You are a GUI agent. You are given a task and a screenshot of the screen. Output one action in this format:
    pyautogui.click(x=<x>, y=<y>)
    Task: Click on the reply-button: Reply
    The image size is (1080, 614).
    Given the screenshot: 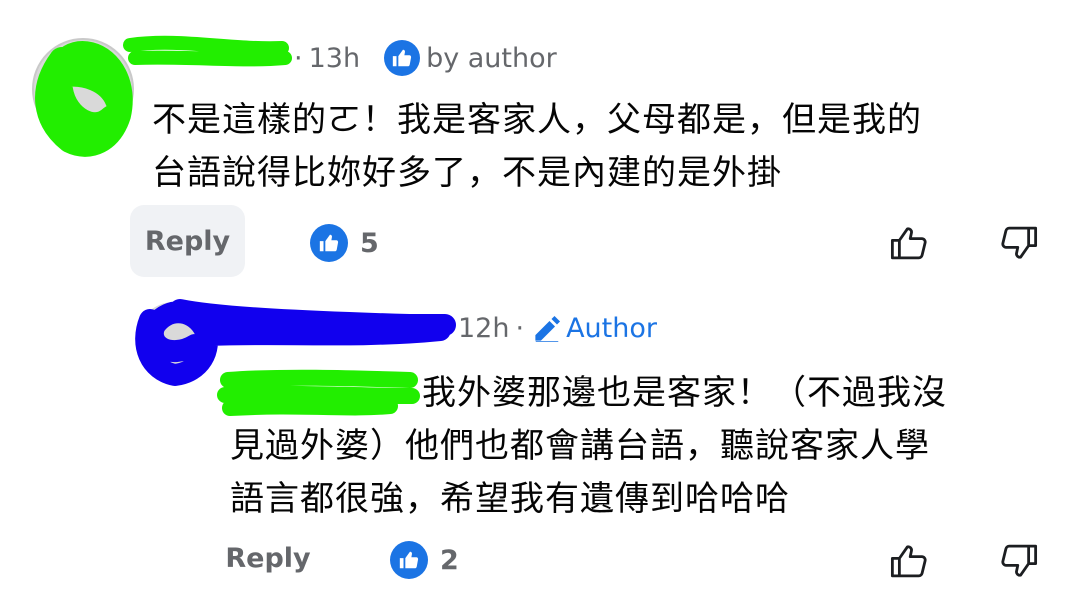 What is the action you would take?
    pyautogui.click(x=268, y=558)
    